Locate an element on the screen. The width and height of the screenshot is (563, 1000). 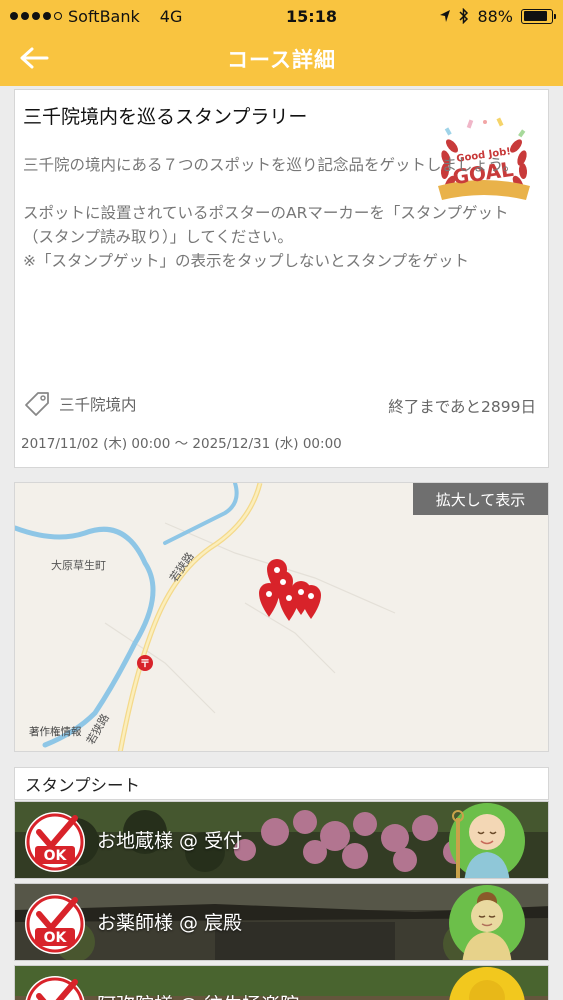
place-label: 三千院境内 is located at coordinates (98, 405).